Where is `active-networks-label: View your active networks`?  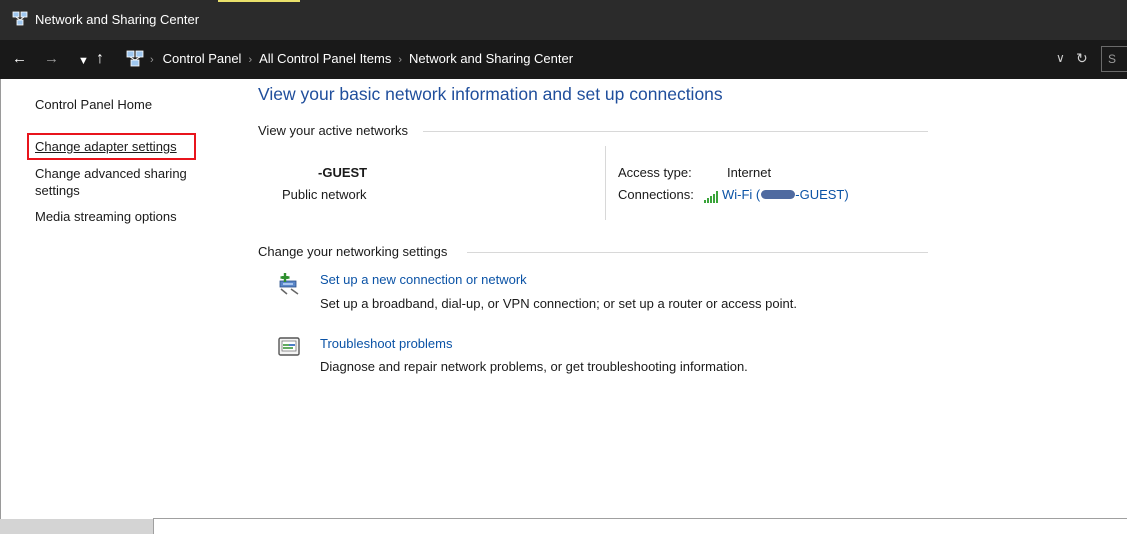
active-networks-label: View your active networks is located at coordinates (333, 130).